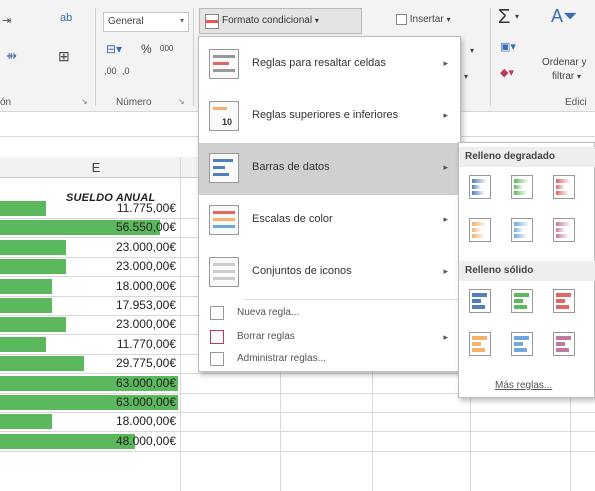 The width and height of the screenshot is (595, 491). I want to click on ribbon-separator, so click(490, 57).